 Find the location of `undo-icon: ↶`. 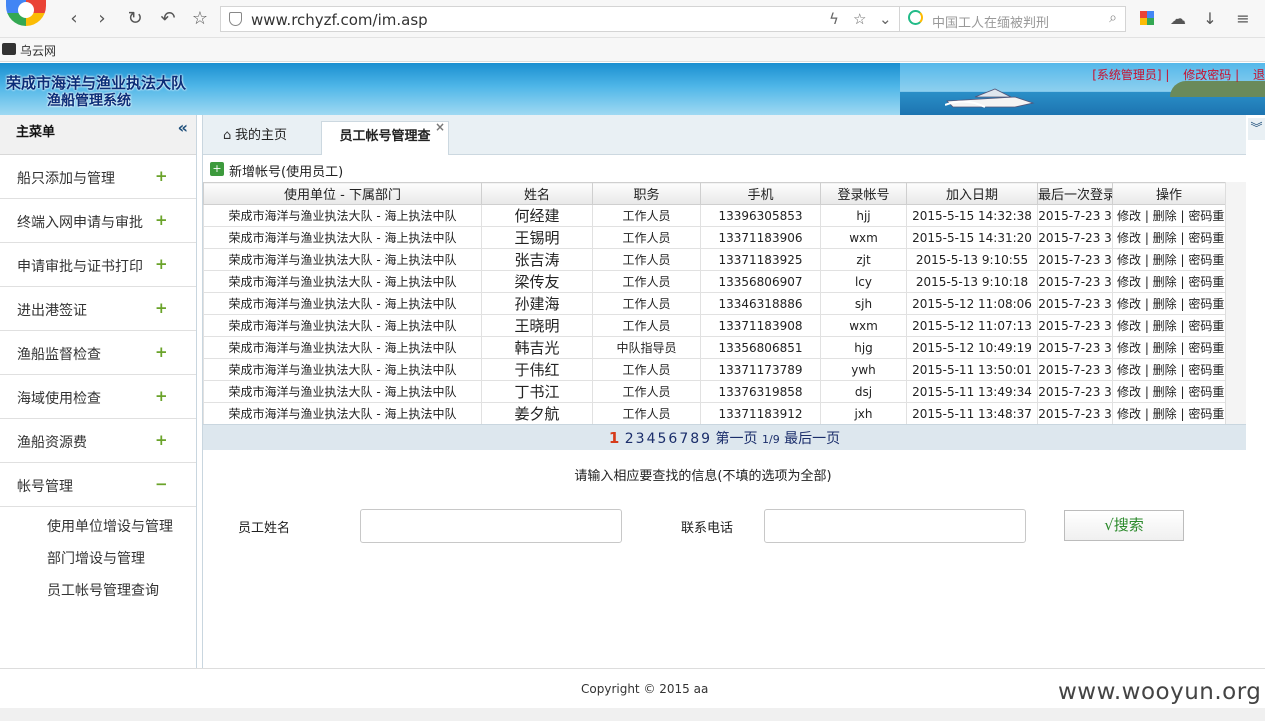

undo-icon: ↶ is located at coordinates (168, 19).